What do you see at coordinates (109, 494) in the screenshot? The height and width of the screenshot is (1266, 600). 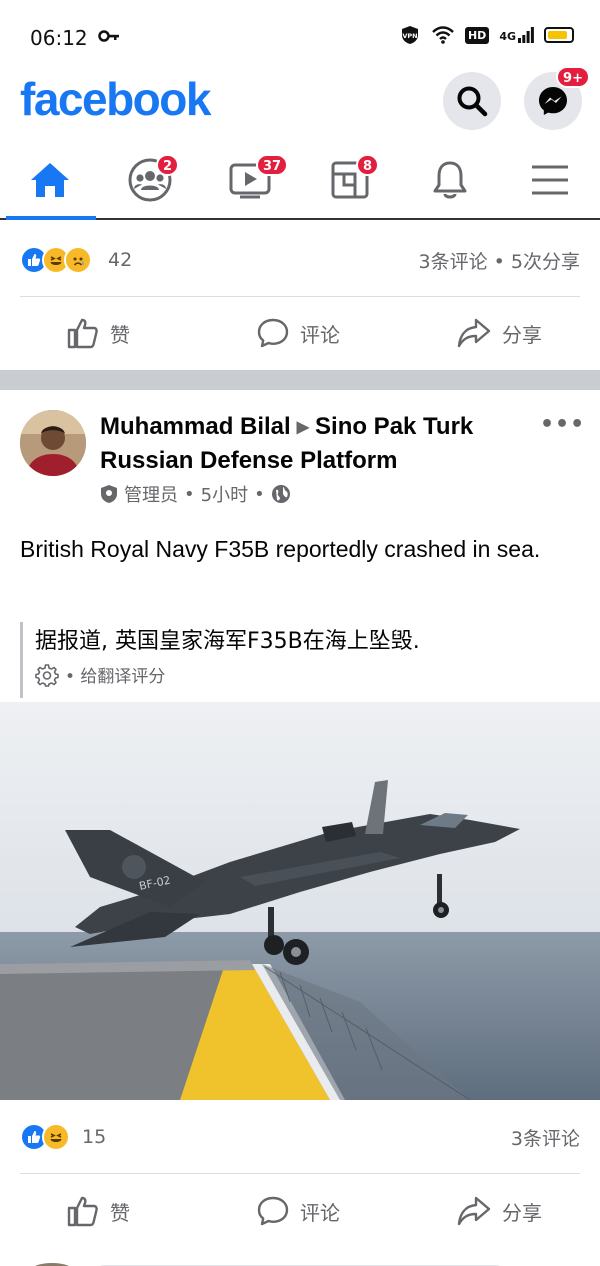 I see `admin-shield-icon` at bounding box center [109, 494].